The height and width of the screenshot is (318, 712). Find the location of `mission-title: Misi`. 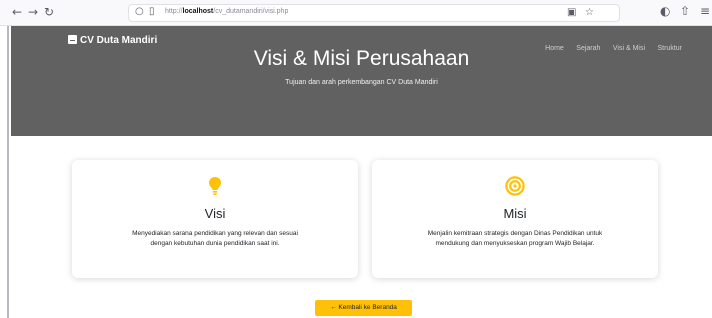

mission-title: Misi is located at coordinates (515, 213).